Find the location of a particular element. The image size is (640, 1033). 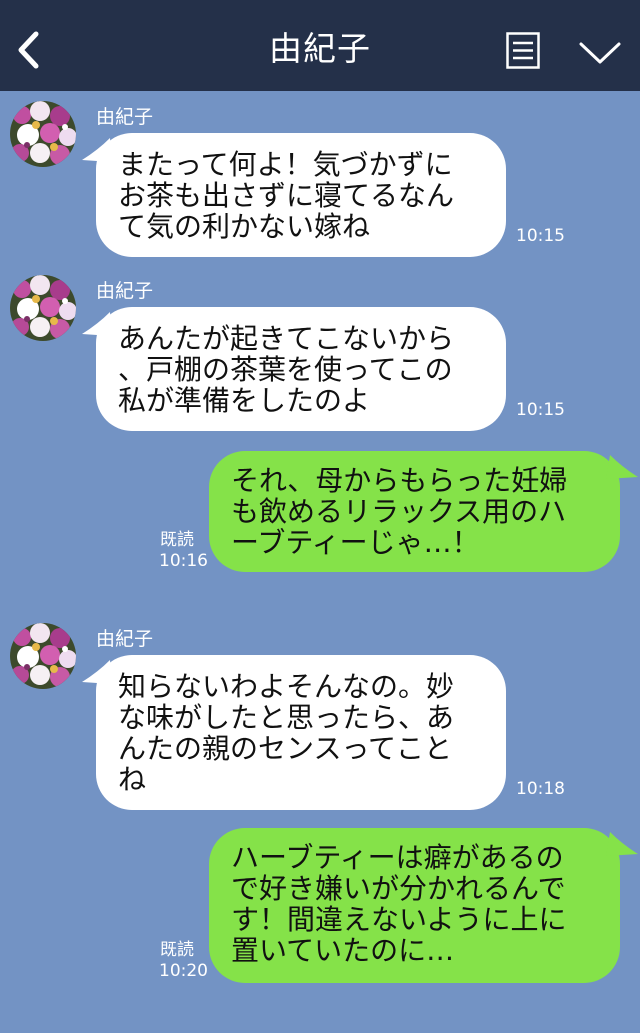

menu-list-icon is located at coordinates (523, 50).